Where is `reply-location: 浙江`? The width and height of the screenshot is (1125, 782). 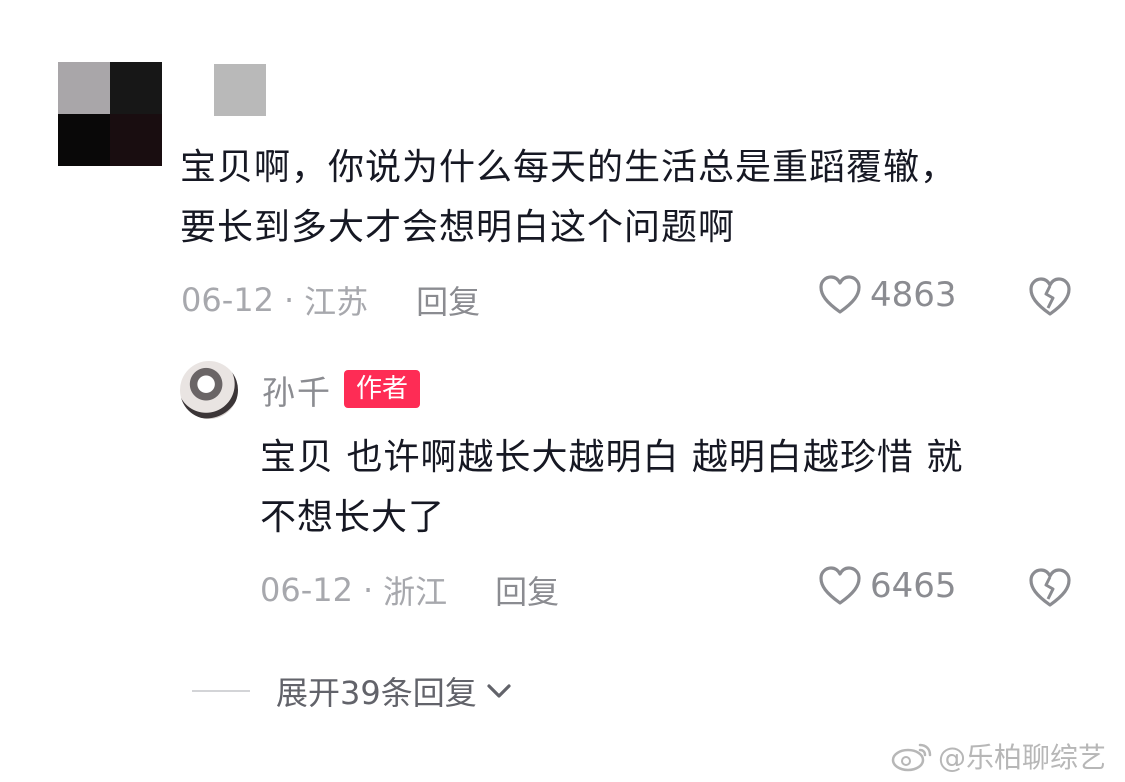 reply-location: 浙江 is located at coordinates (415, 592).